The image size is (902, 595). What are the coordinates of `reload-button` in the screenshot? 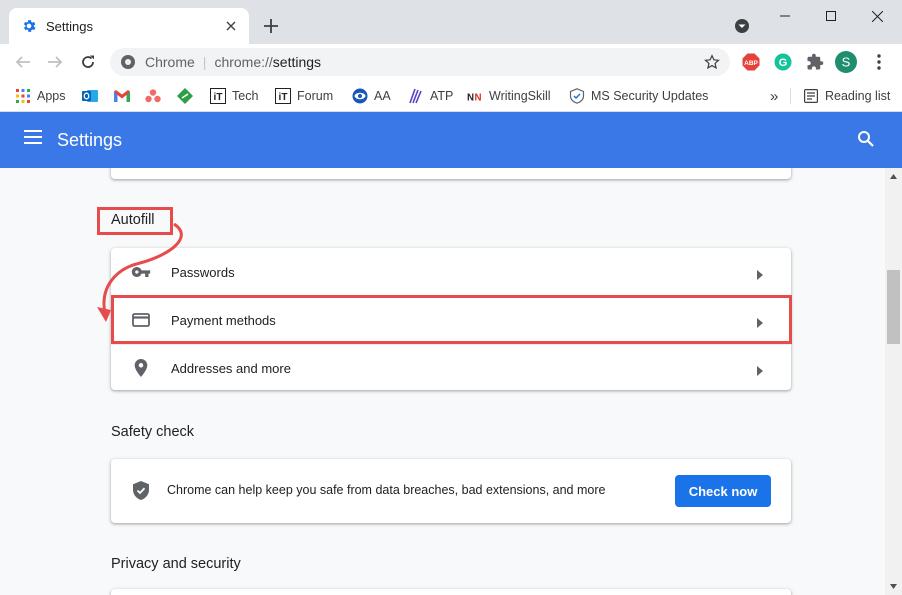 It's located at (88, 62).